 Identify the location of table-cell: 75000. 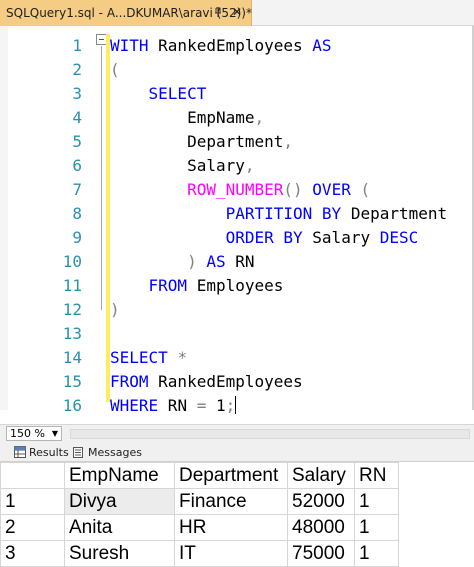
(321, 553).